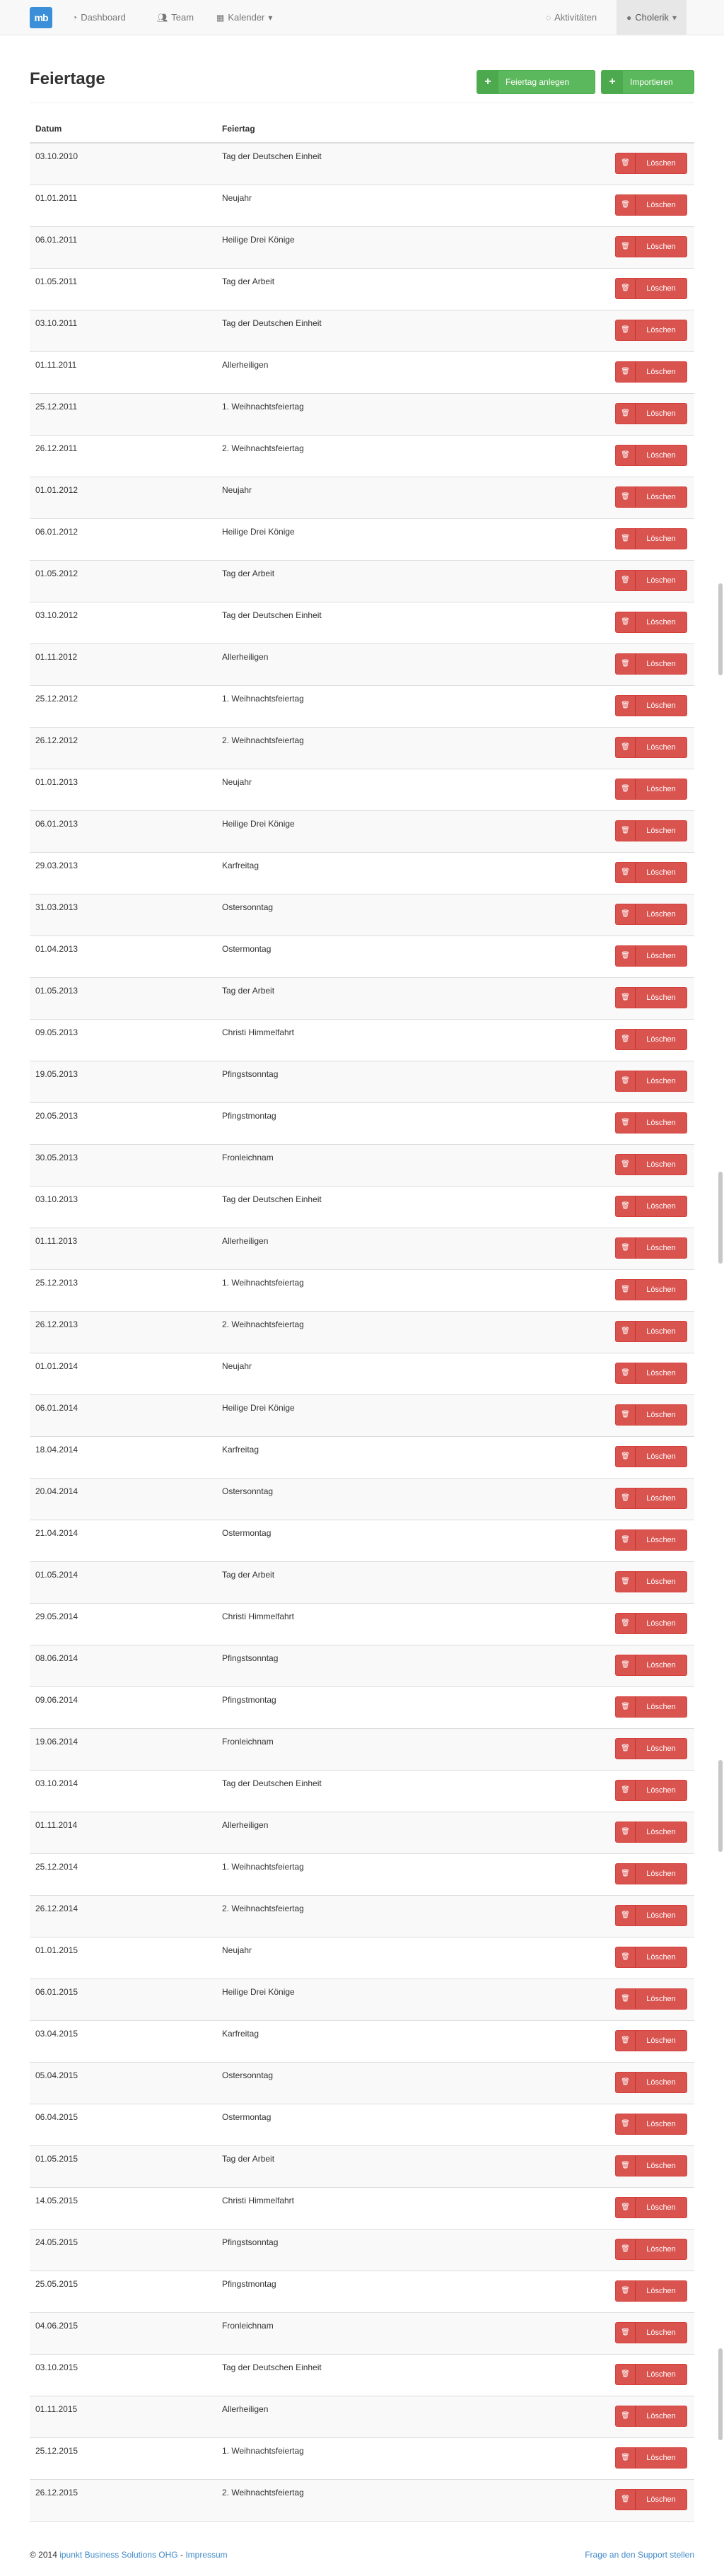 The height and width of the screenshot is (2576, 724). I want to click on footer-company-link: ipunkt Business Solutions OHG, so click(118, 2555).